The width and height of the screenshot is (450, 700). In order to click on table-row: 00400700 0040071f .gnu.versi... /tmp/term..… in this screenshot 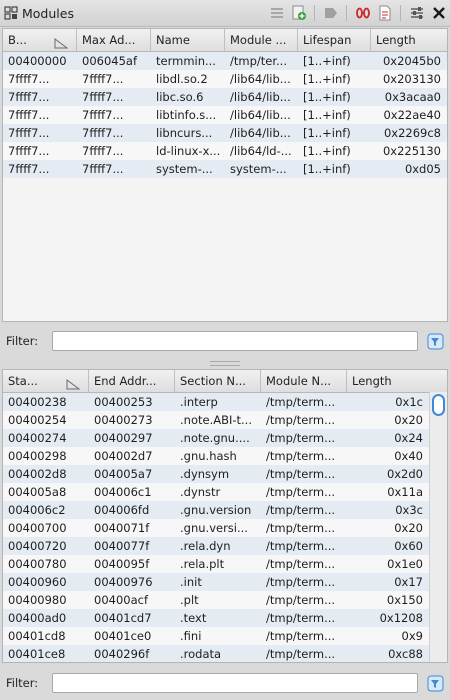, I will do `click(225, 528)`.